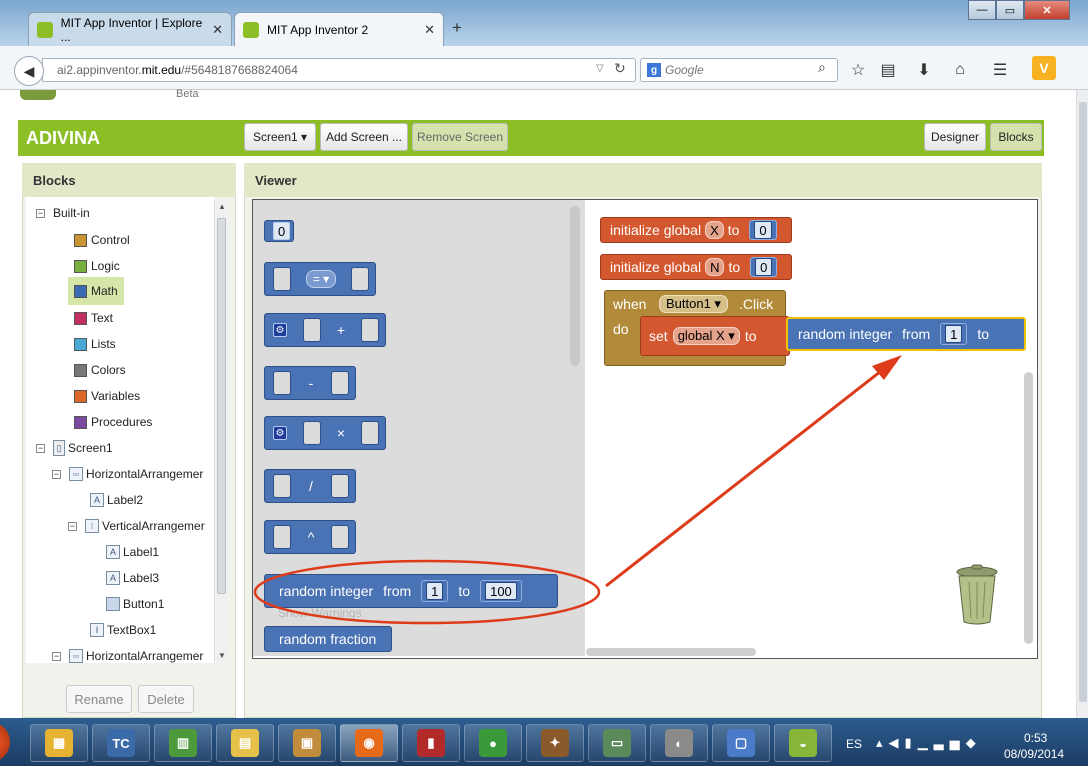 The width and height of the screenshot is (1088, 766). Describe the element at coordinates (739, 70) in the screenshot. I see `search-input: g Google` at that location.